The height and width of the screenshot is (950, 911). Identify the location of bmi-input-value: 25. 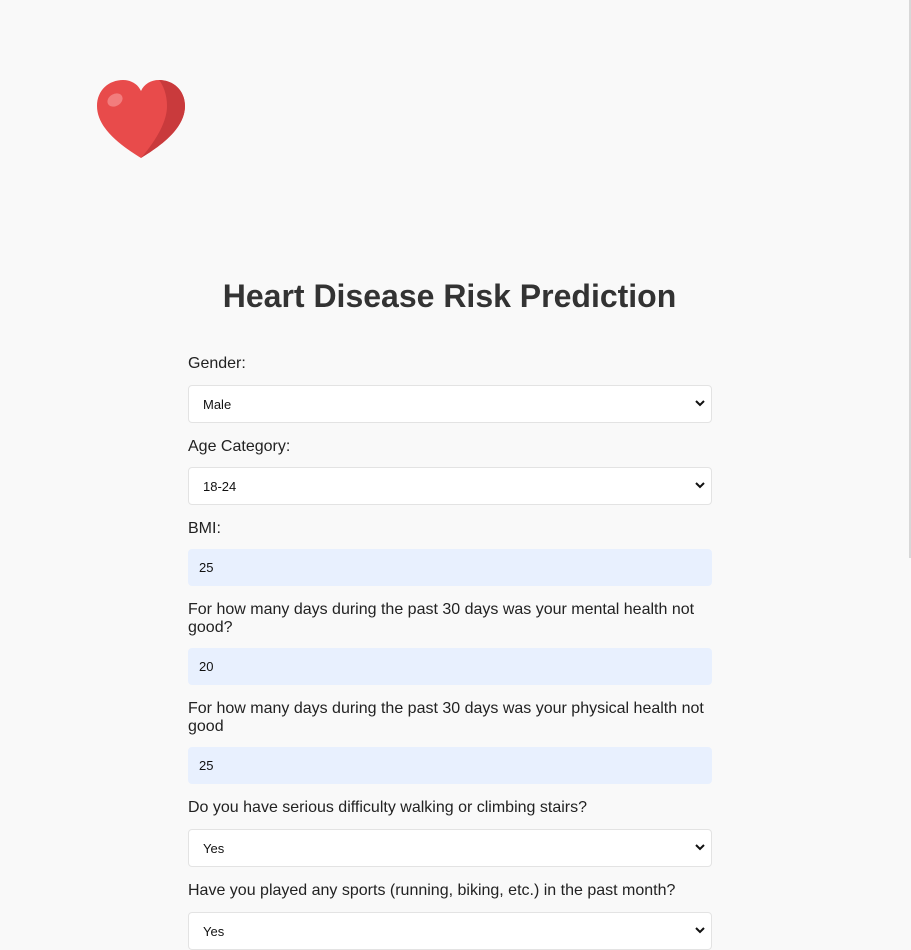
(206, 567).